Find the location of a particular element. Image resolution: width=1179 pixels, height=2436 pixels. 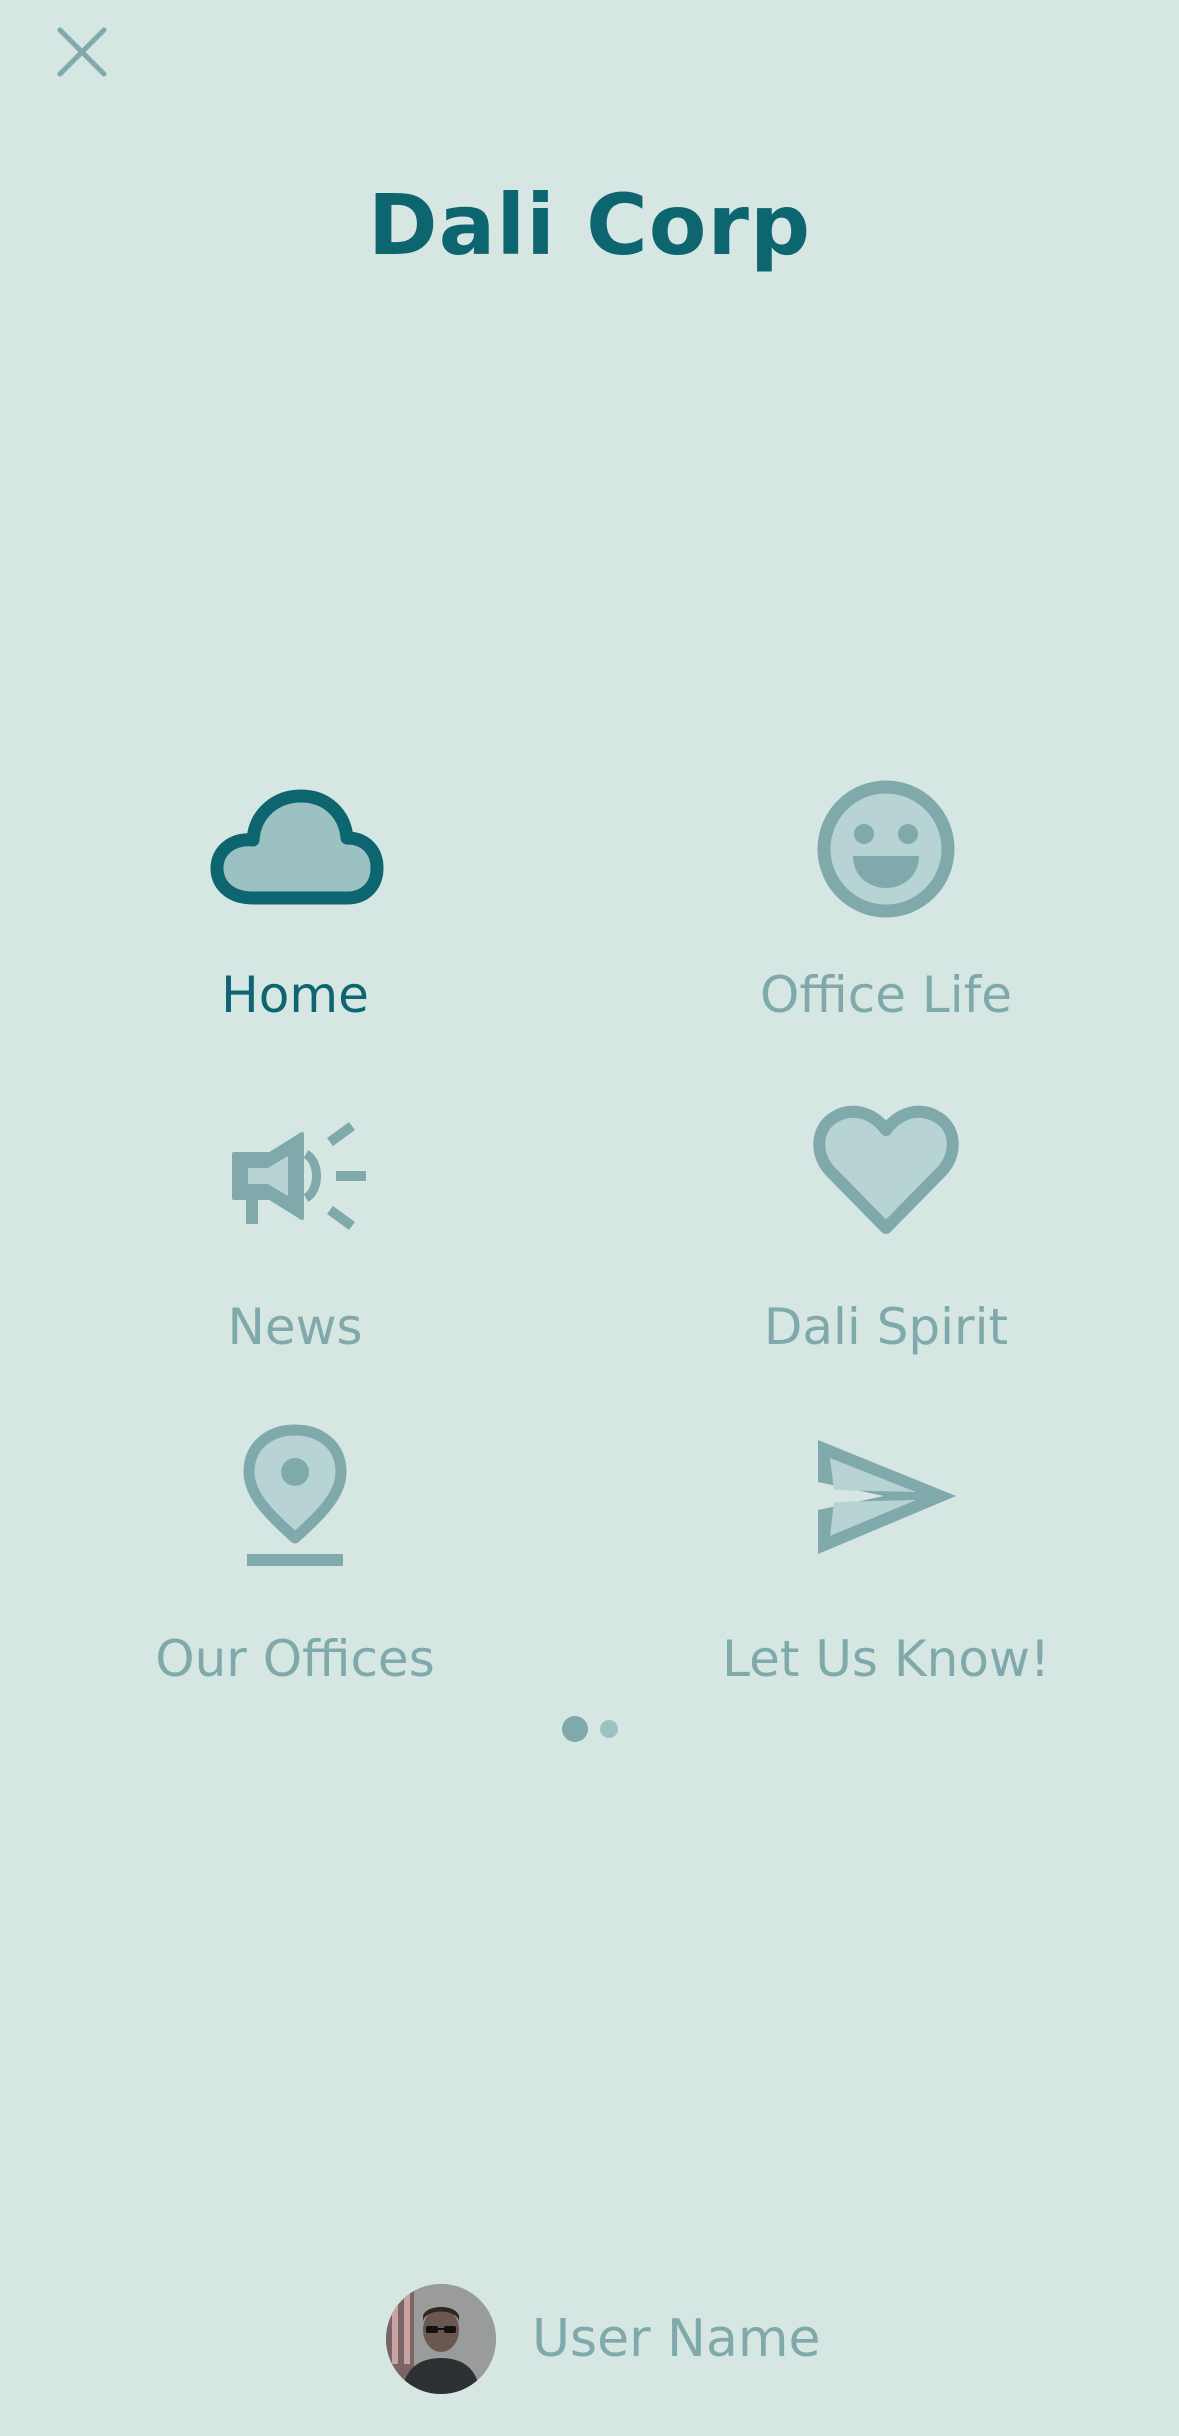

menu-item-let-us-know: Let Us Know! is located at coordinates (886, 1572).